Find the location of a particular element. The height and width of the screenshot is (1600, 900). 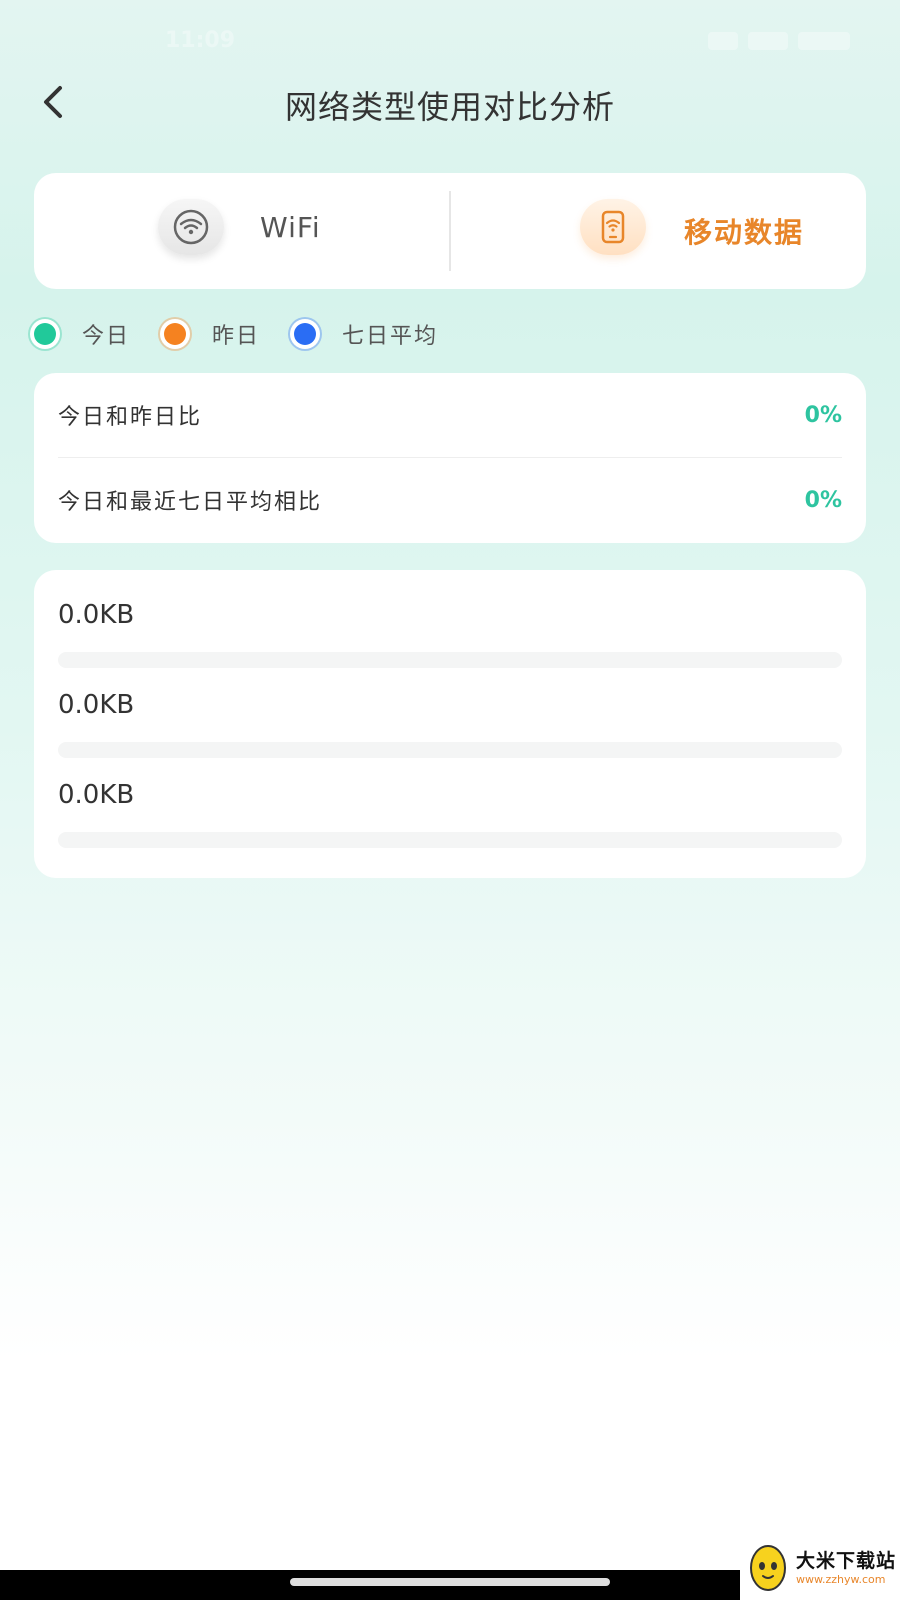

mobile-data-icon is located at coordinates (613, 227).